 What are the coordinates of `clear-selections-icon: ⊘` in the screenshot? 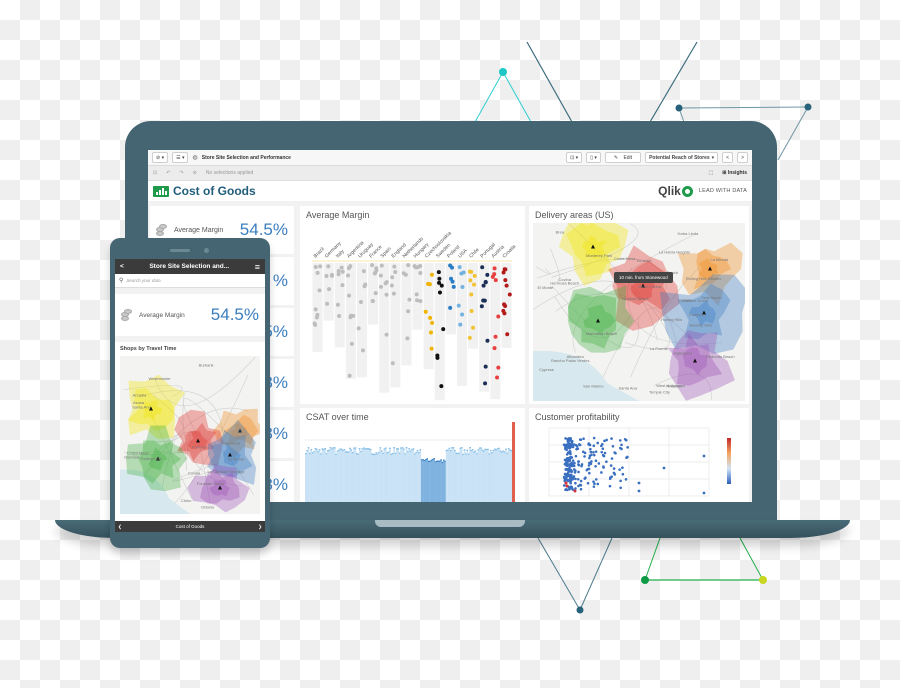 It's located at (195, 173).